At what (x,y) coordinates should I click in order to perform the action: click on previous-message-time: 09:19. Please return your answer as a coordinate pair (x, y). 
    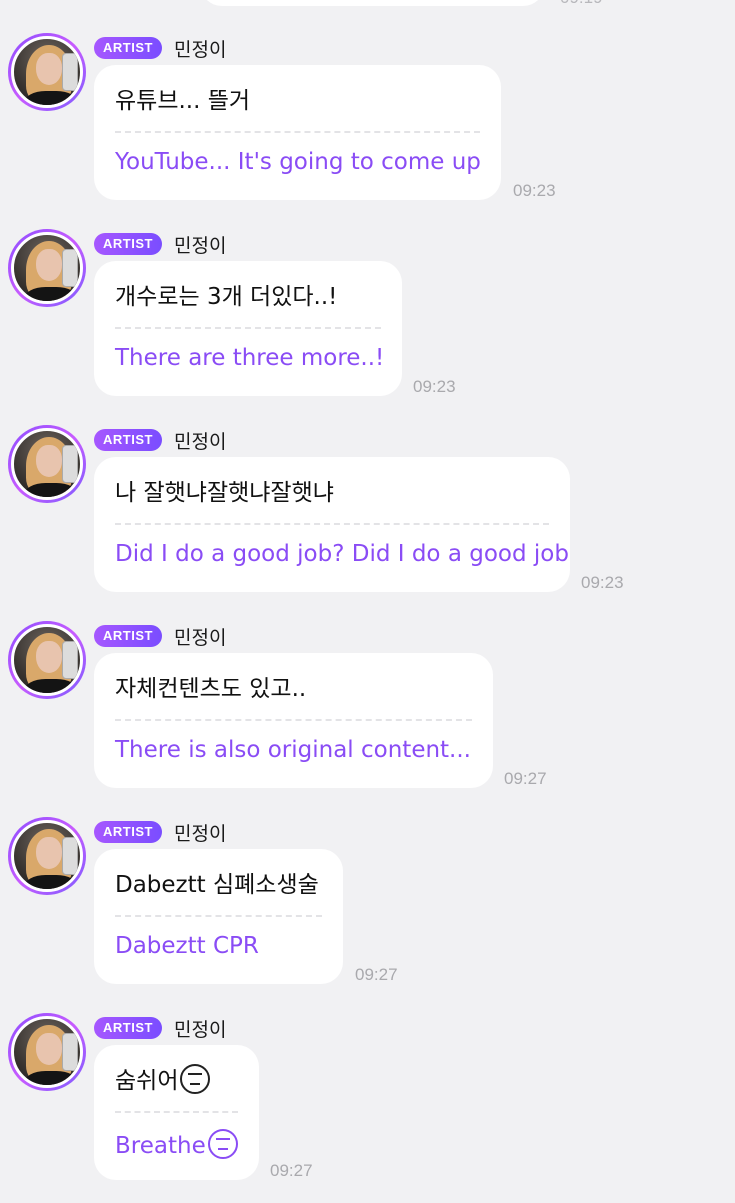
    Looking at the image, I should click on (581, 4).